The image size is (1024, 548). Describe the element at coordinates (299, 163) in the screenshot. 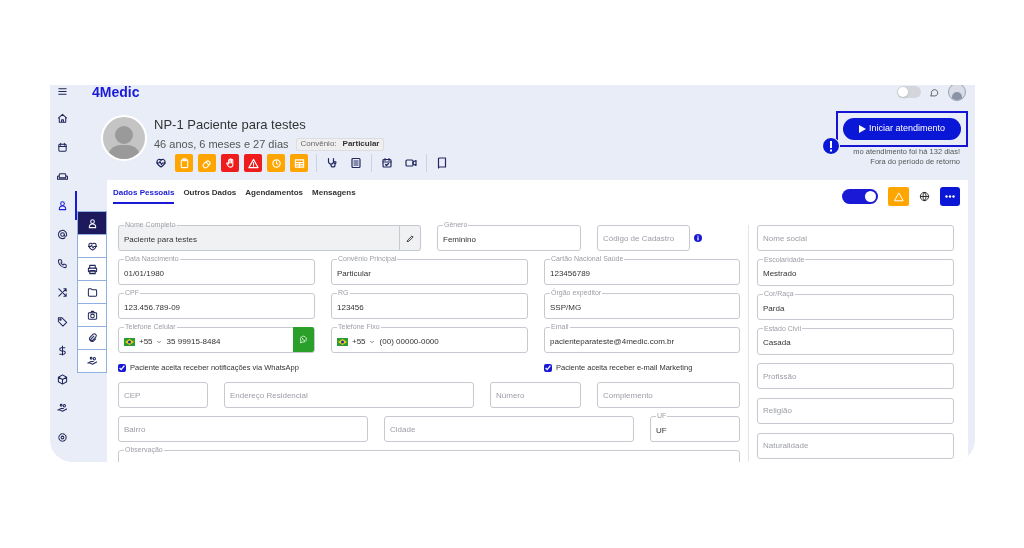

I see `table-icon` at that location.